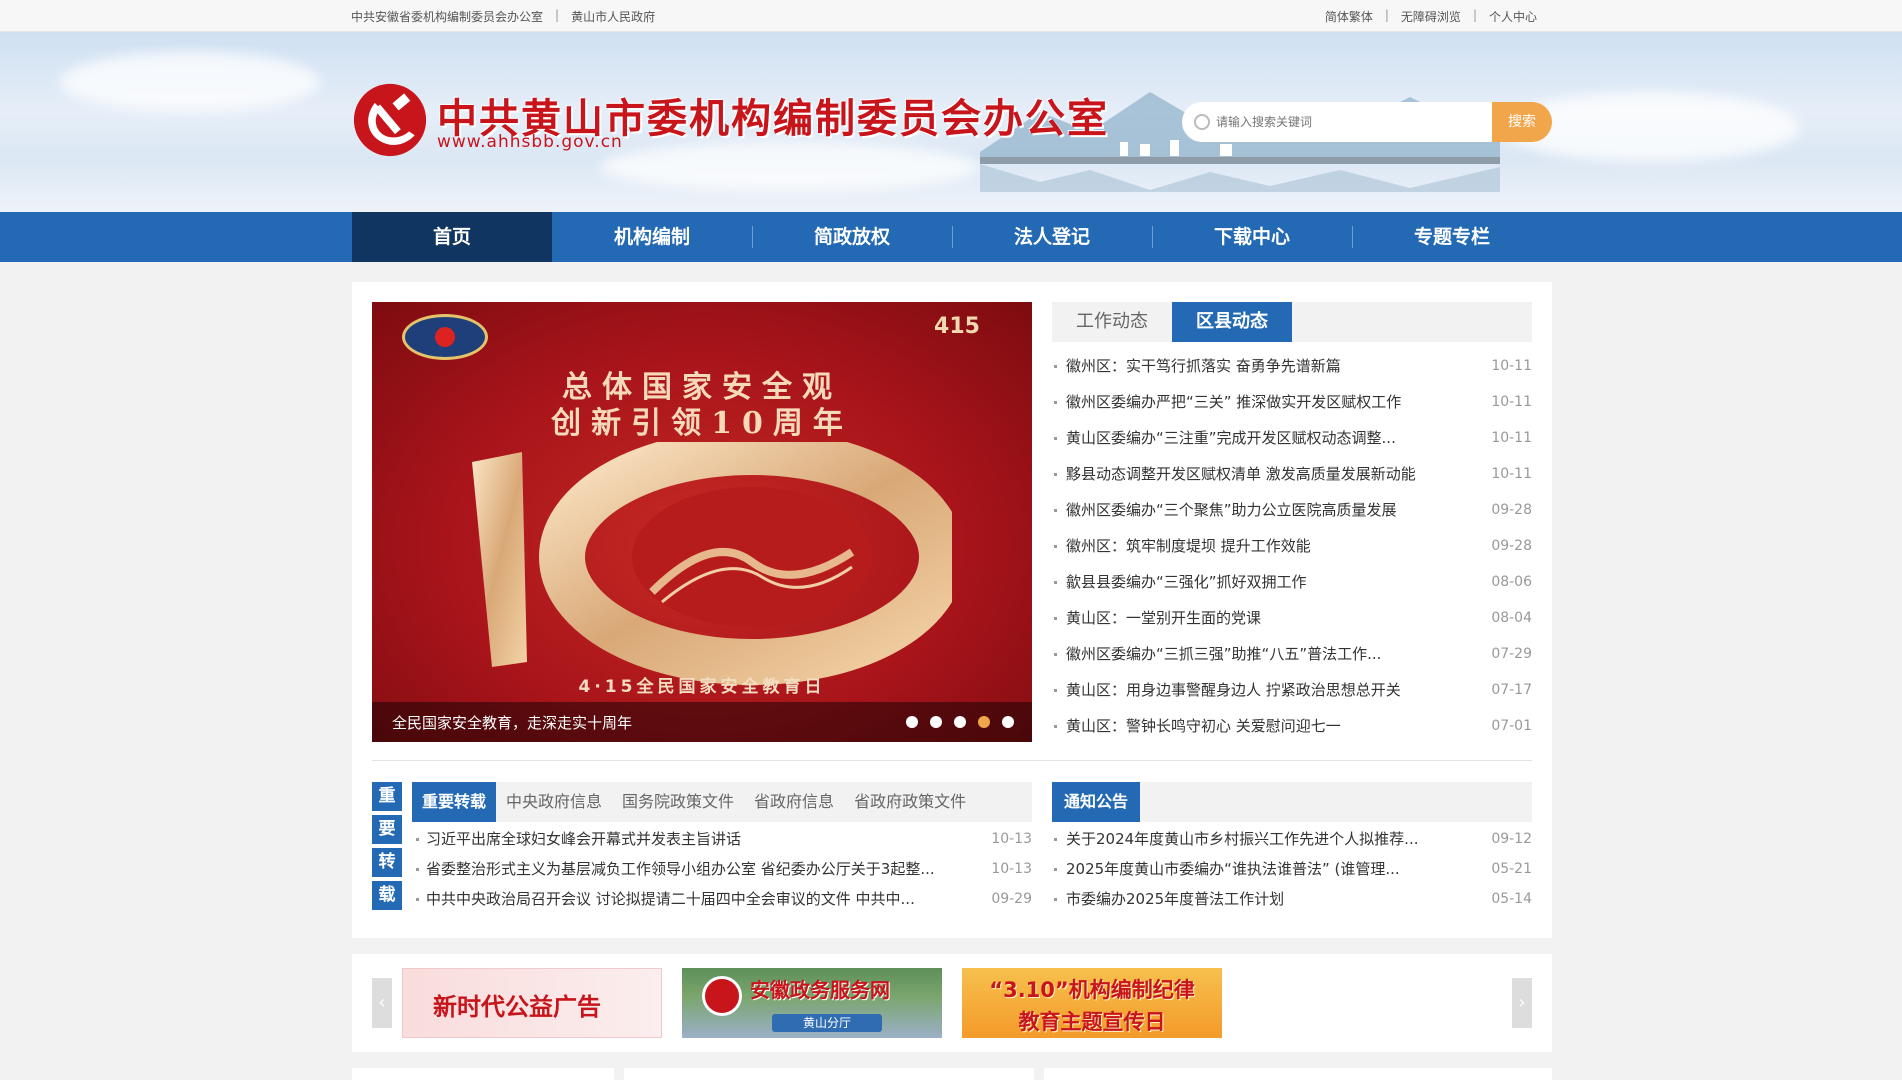 The width and height of the screenshot is (1902, 1080). I want to click on link-accessibility: 无障碍浏览, so click(1431, 16).